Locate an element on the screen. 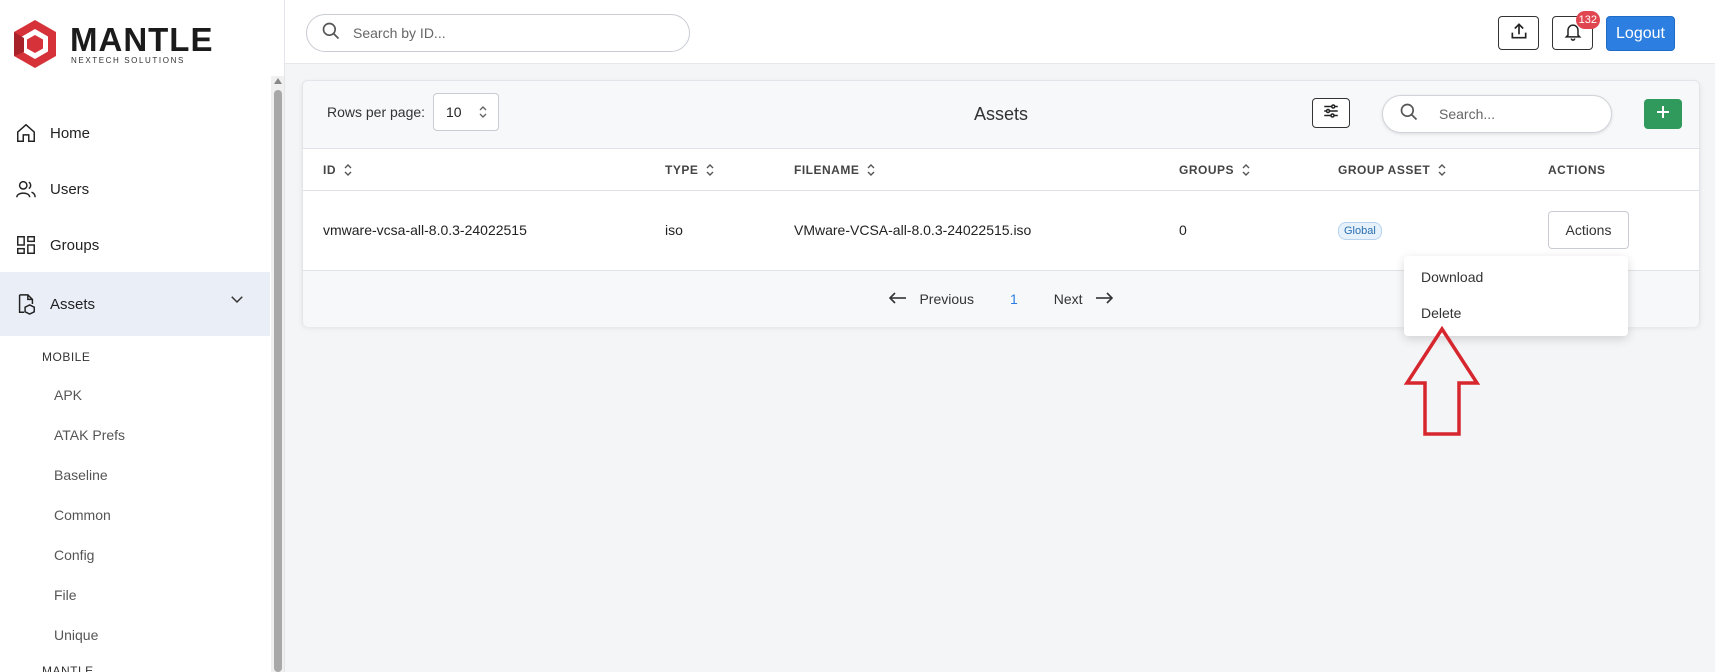 Image resolution: width=1715 pixels, height=672 pixels. table-search-input is located at coordinates (1519, 114).